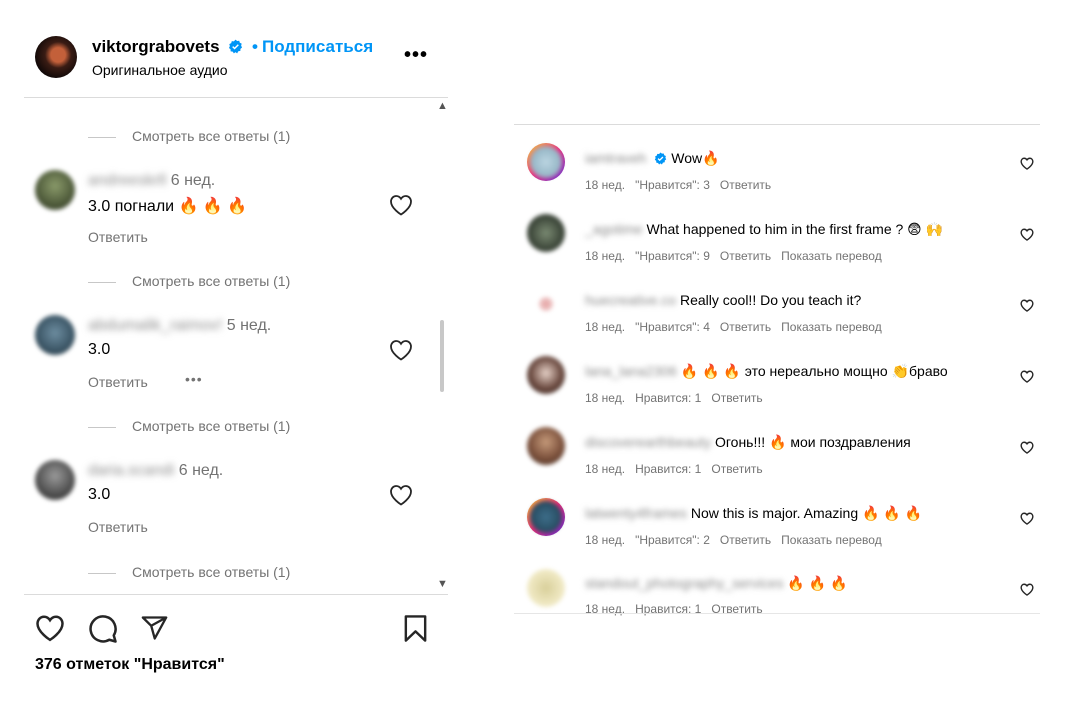 This screenshot has height=713, width=1080. What do you see at coordinates (156, 46) in the screenshot?
I see `author-username: viktorgrabovets` at bounding box center [156, 46].